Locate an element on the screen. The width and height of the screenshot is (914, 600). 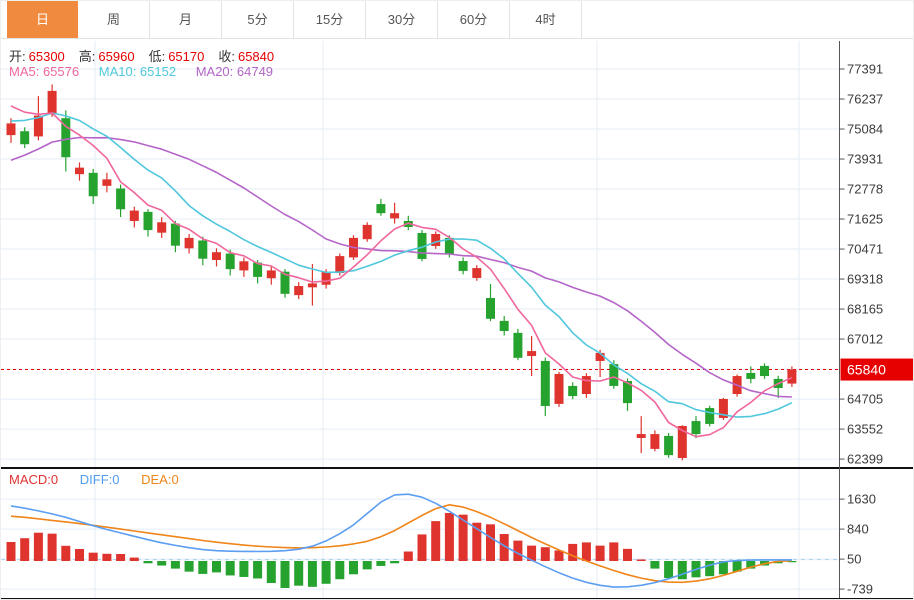
tab-interval-60min: 60分 is located at coordinates (474, 19).